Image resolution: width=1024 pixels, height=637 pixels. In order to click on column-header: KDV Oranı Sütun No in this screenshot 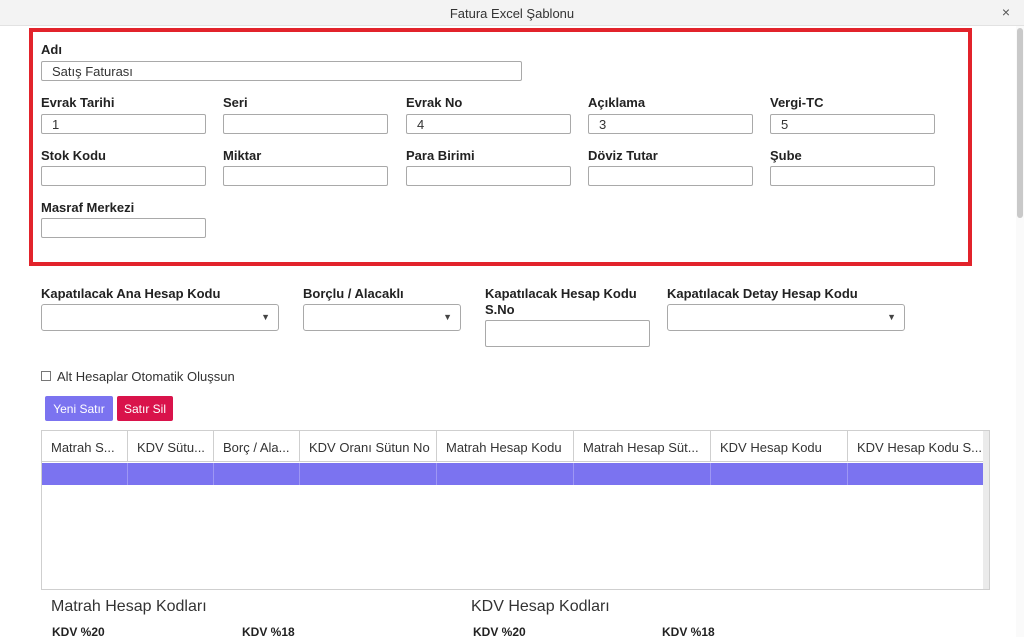, I will do `click(368, 446)`.